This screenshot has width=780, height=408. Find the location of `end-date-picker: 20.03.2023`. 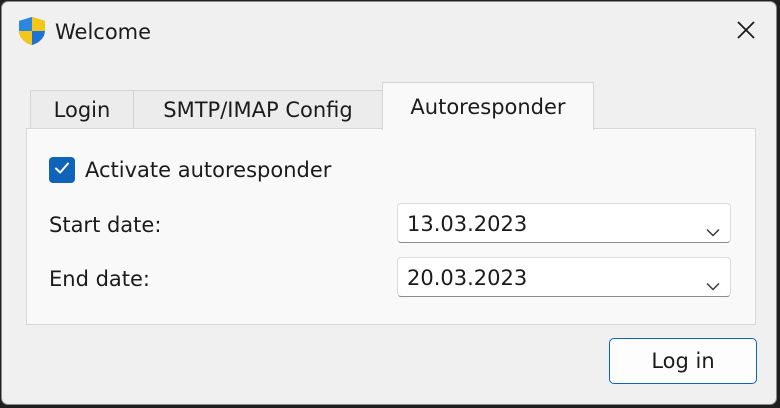

end-date-picker: 20.03.2023 is located at coordinates (564, 277).